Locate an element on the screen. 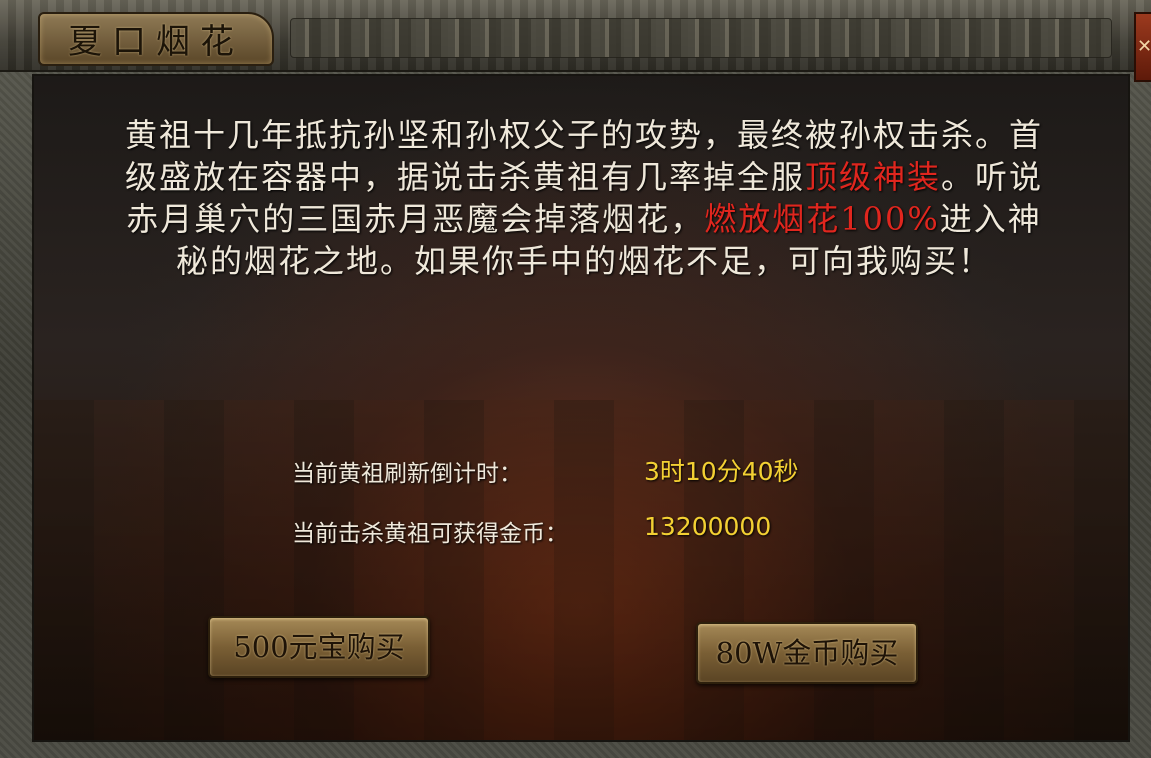 The height and width of the screenshot is (758, 1151). title-bar: 夏口烟花 is located at coordinates (575, 36).